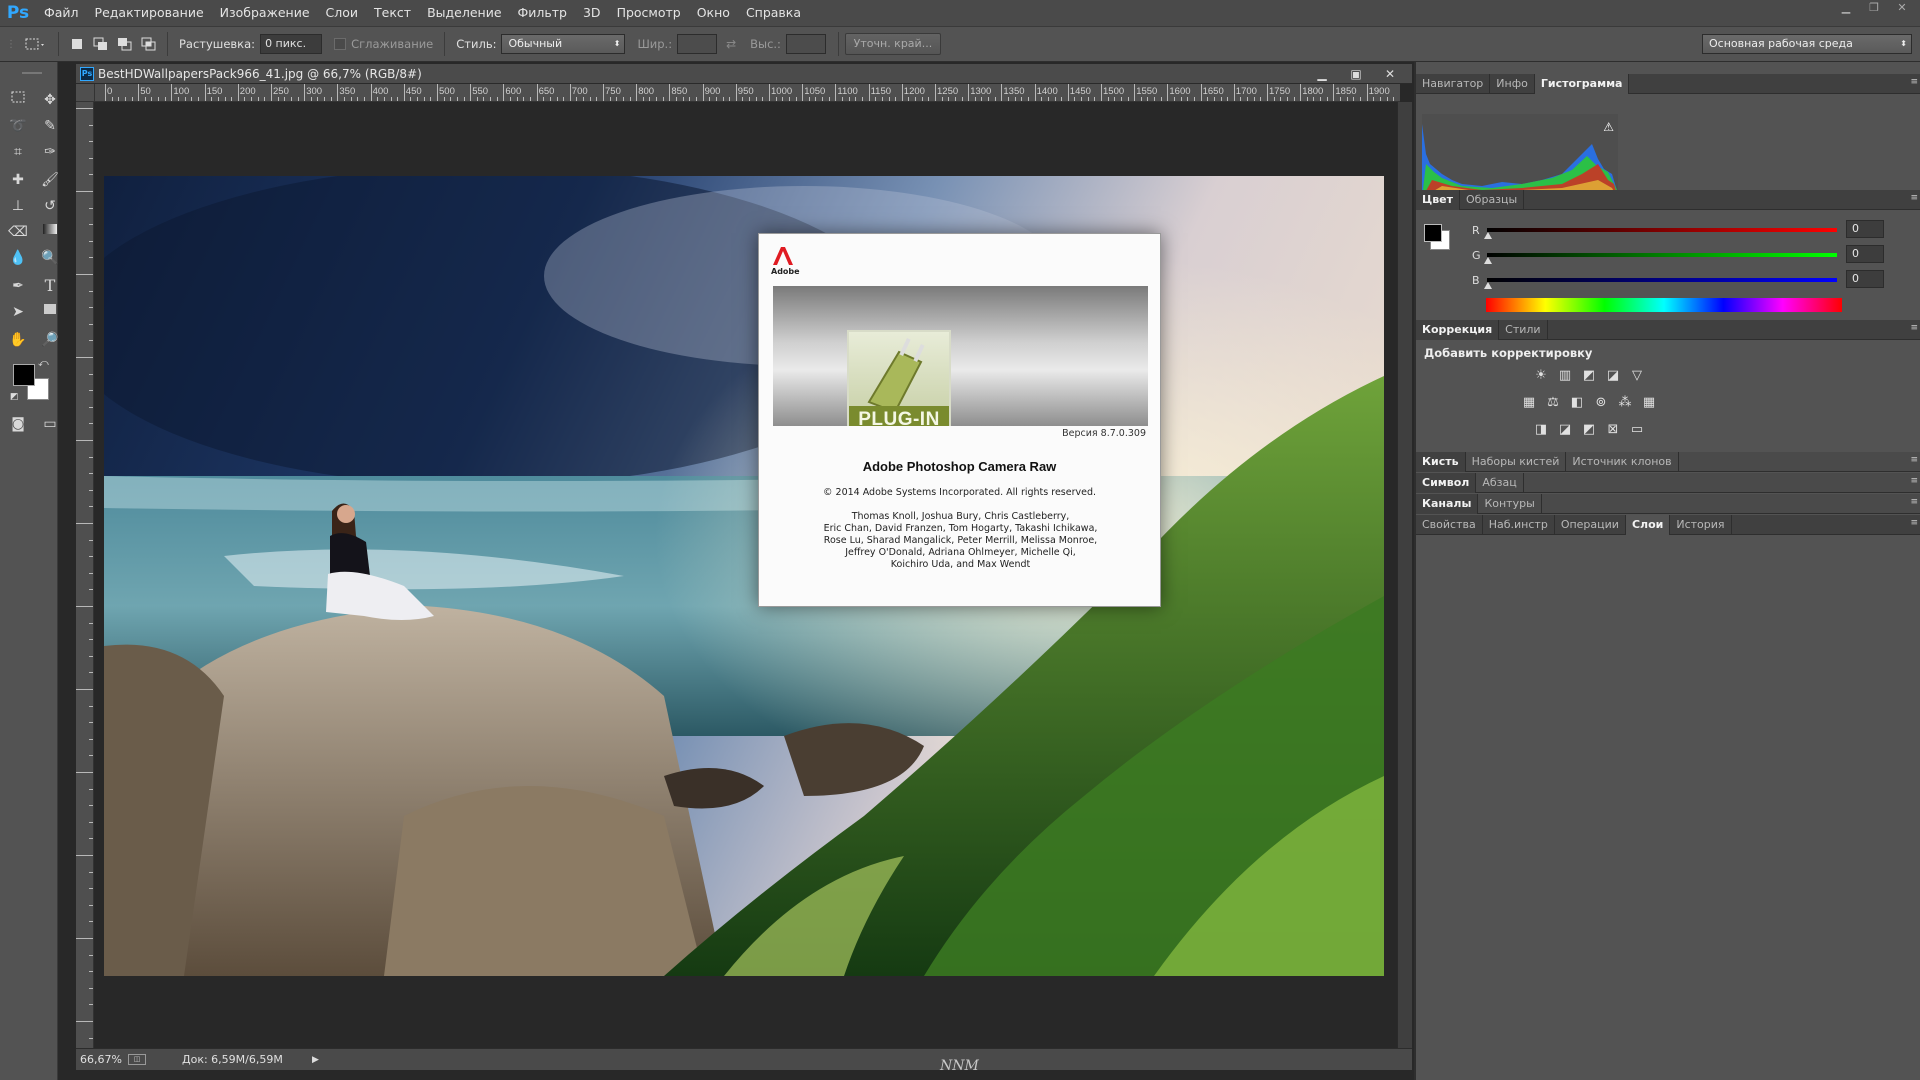 This screenshot has height=1080, width=1920. Describe the element at coordinates (1662, 280) in the screenshot. I see `blue-slider-track` at that location.